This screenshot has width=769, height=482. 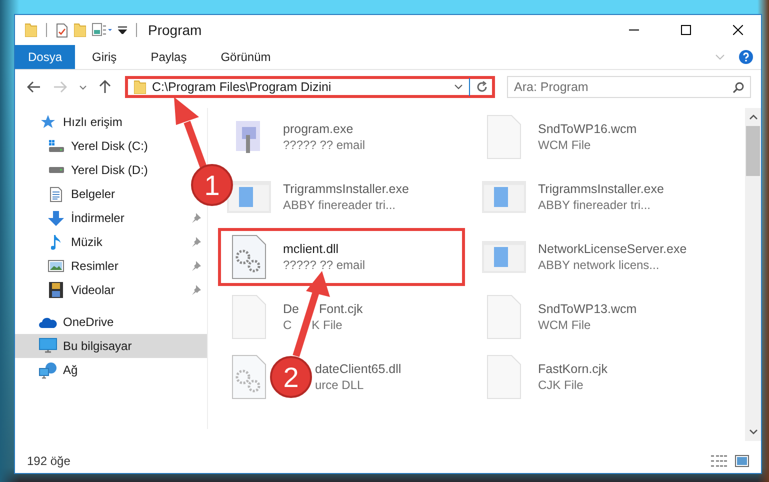 What do you see at coordinates (753, 432) in the screenshot?
I see `scroll-down-icon` at bounding box center [753, 432].